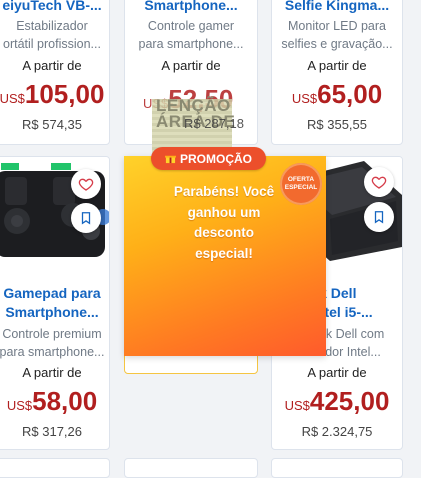 The image size is (421, 478). What do you see at coordinates (214, 123) in the screenshot?
I see `overlay-price-brl: R$ 287,18` at bounding box center [214, 123].